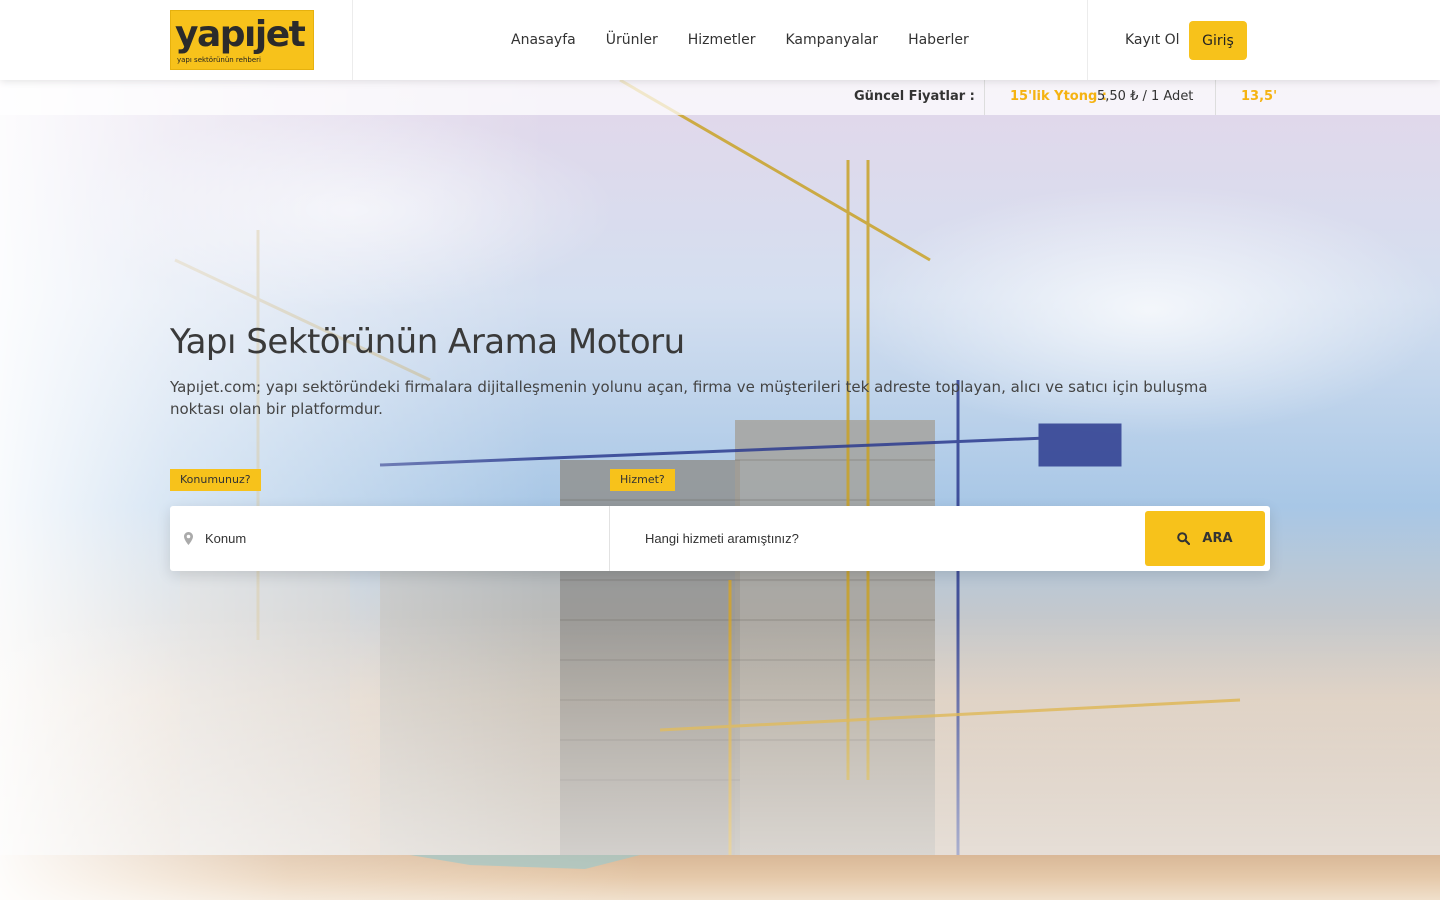 The image size is (1440, 900). Describe the element at coordinates (188, 539) in the screenshot. I see `map-pin-icon` at that location.